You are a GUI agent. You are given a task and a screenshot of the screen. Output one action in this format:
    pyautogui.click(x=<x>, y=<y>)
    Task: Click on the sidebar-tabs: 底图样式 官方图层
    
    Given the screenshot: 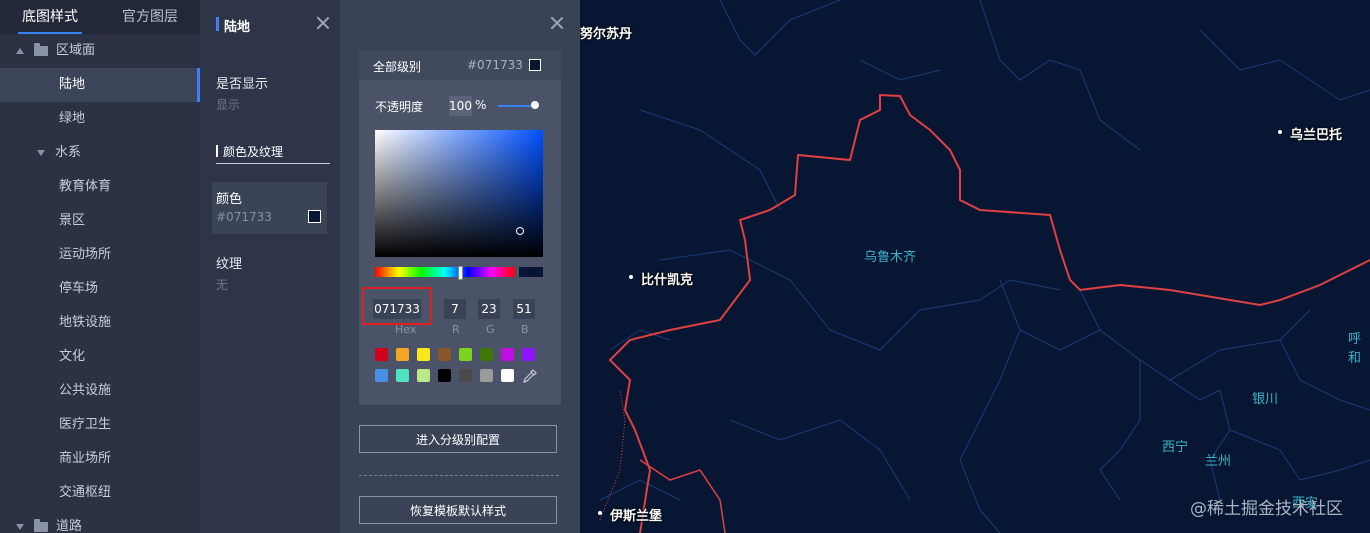 What is the action you would take?
    pyautogui.click(x=100, y=17)
    